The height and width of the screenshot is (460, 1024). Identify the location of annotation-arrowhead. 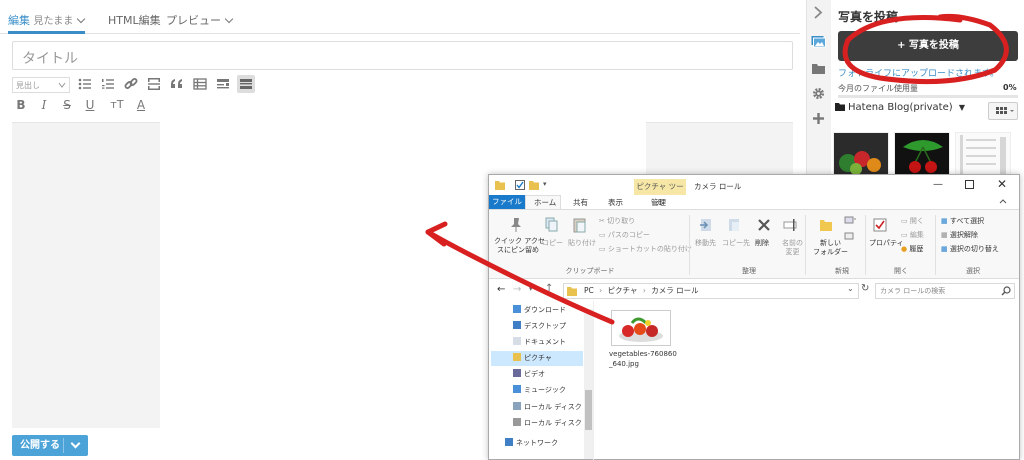
(436, 234).